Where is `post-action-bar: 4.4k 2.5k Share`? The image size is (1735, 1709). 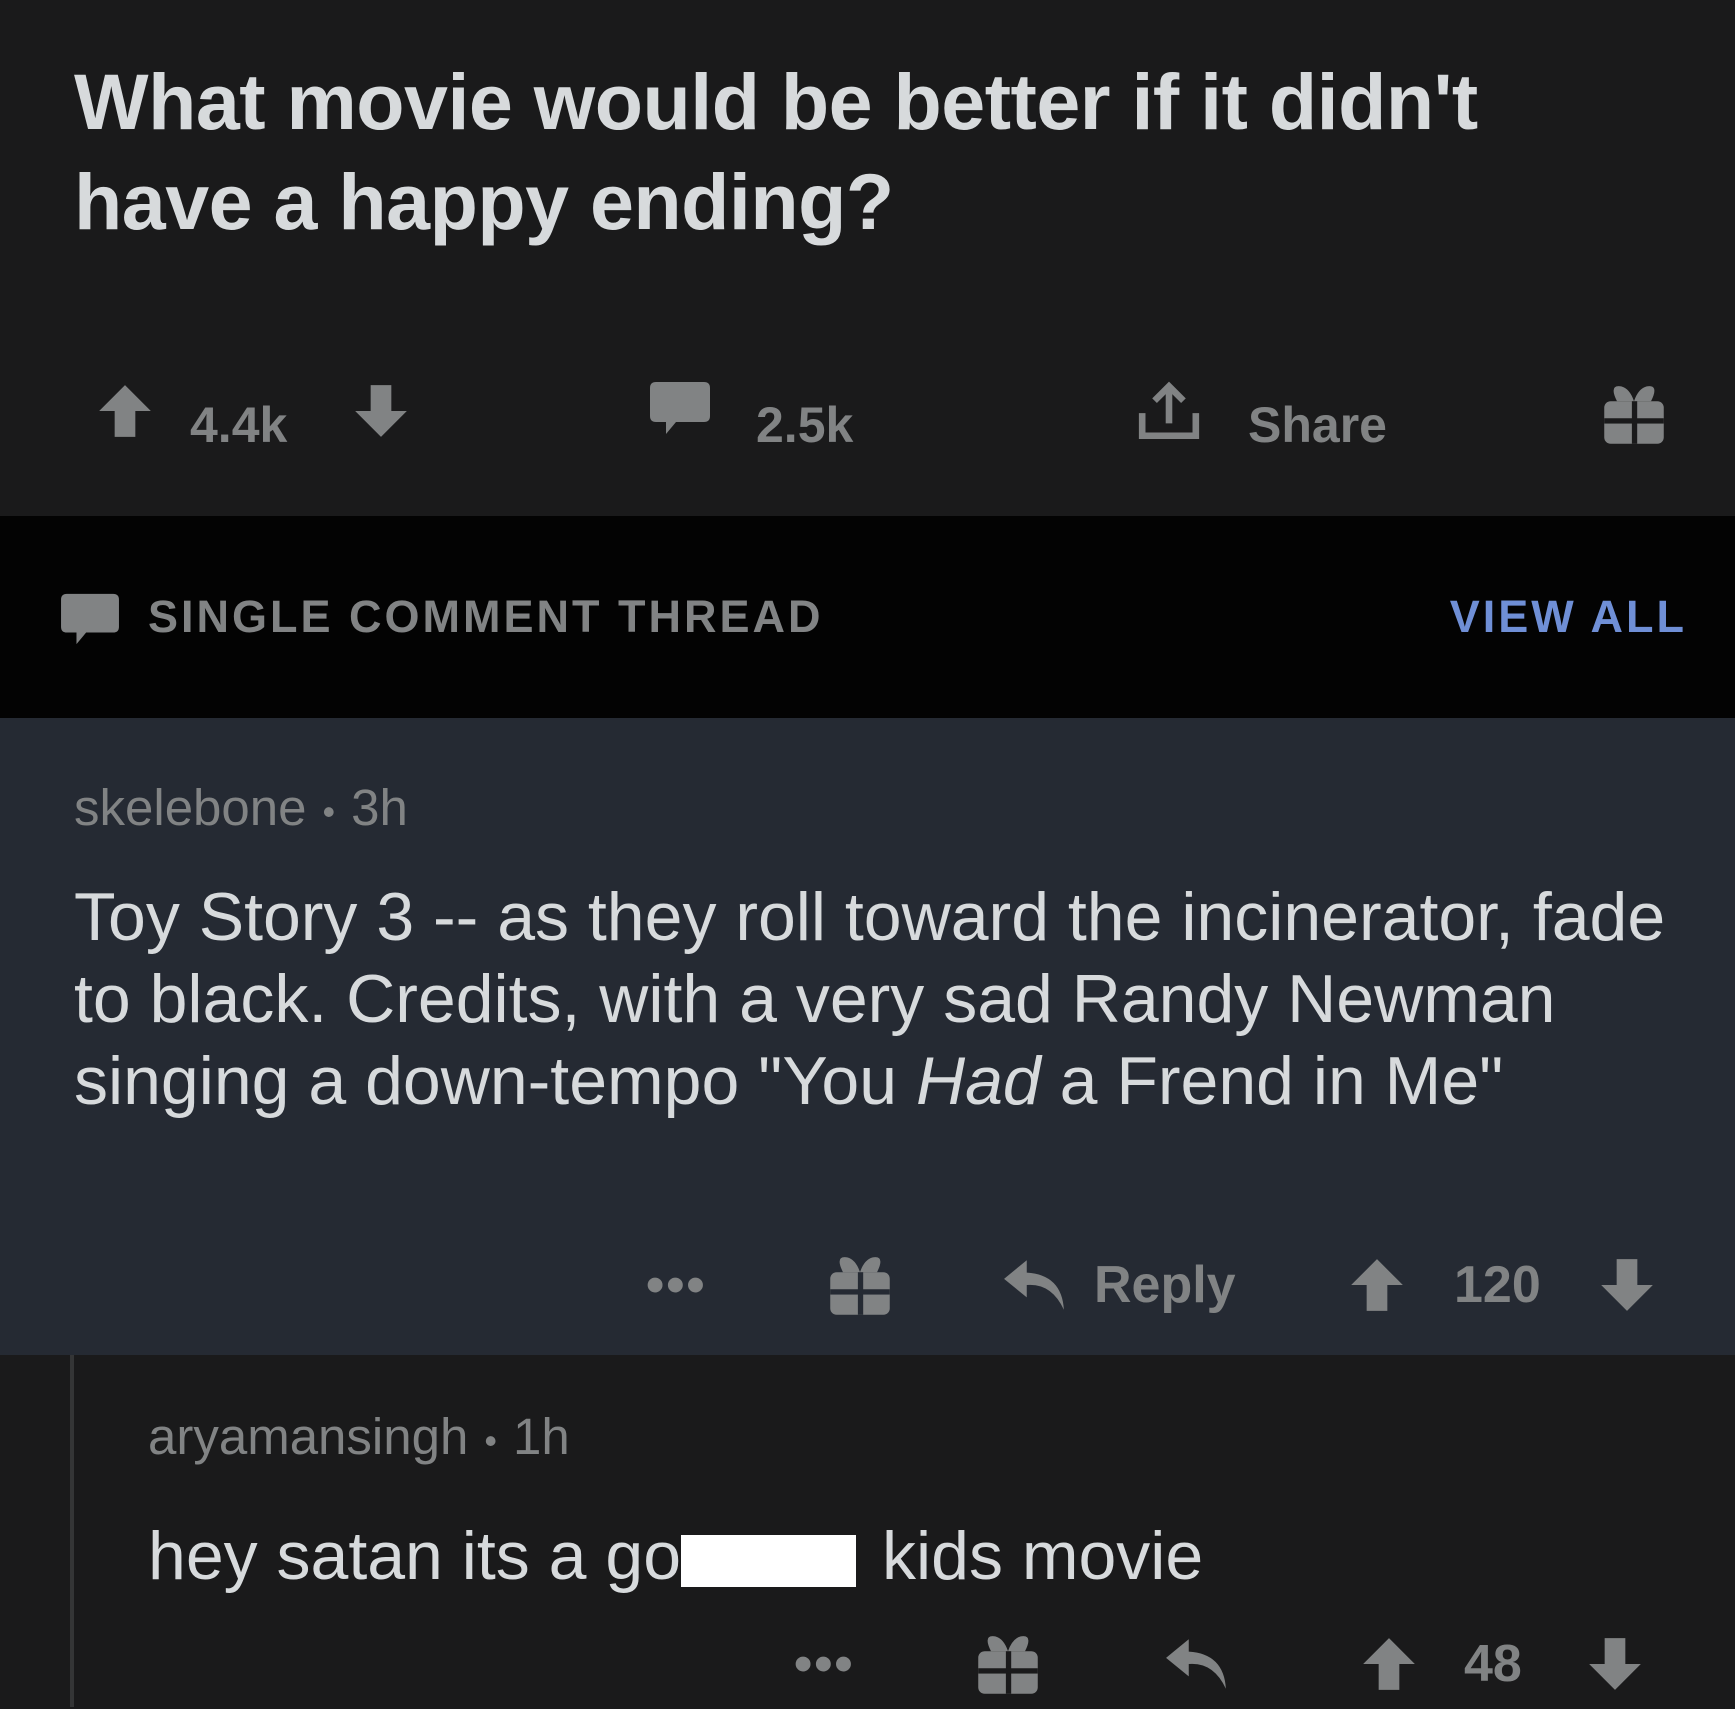 post-action-bar: 4.4k 2.5k Share is located at coordinates (867, 425).